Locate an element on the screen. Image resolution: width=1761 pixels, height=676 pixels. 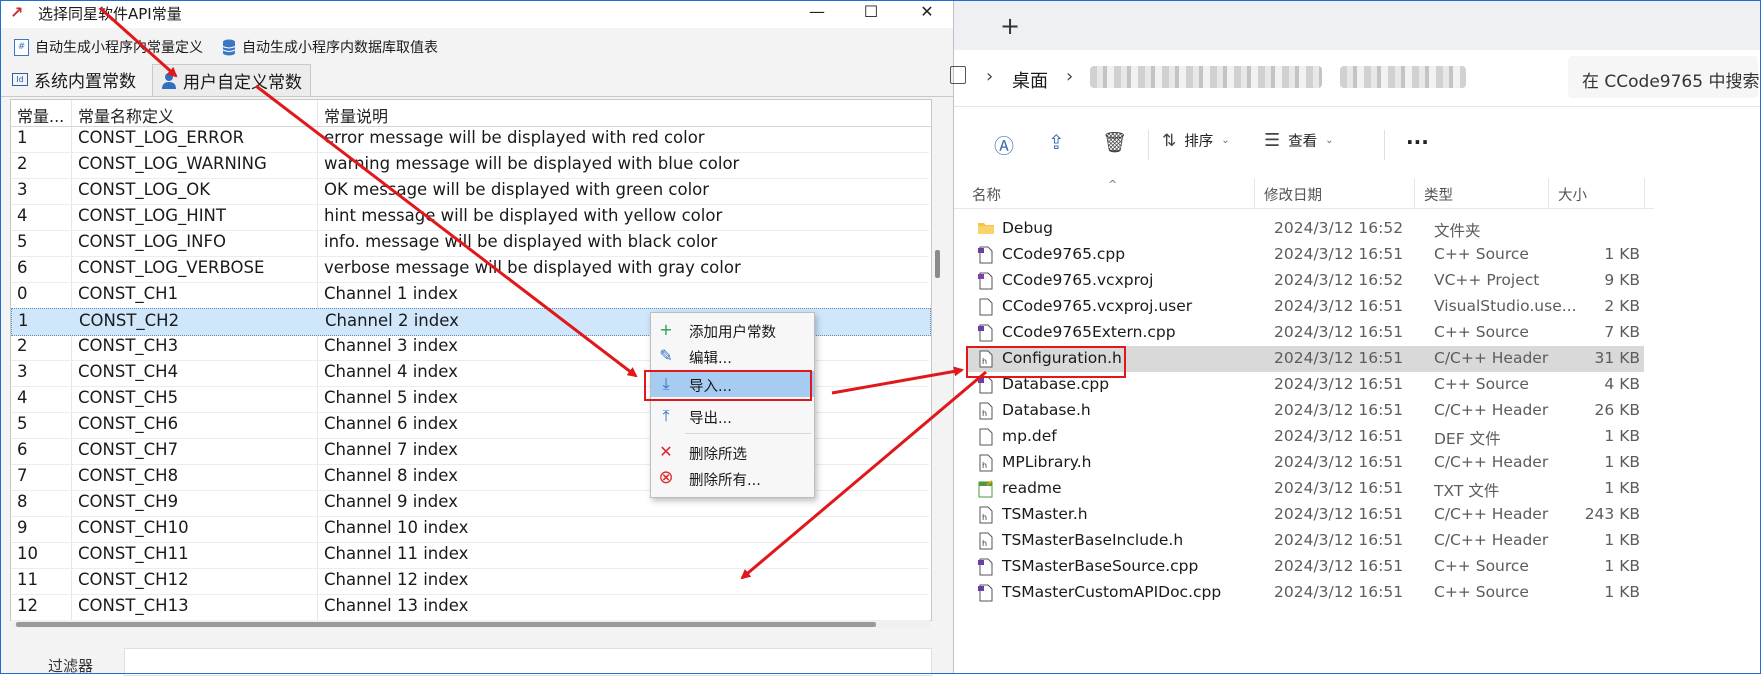
new-tab-button: + is located at coordinates (1010, 26).